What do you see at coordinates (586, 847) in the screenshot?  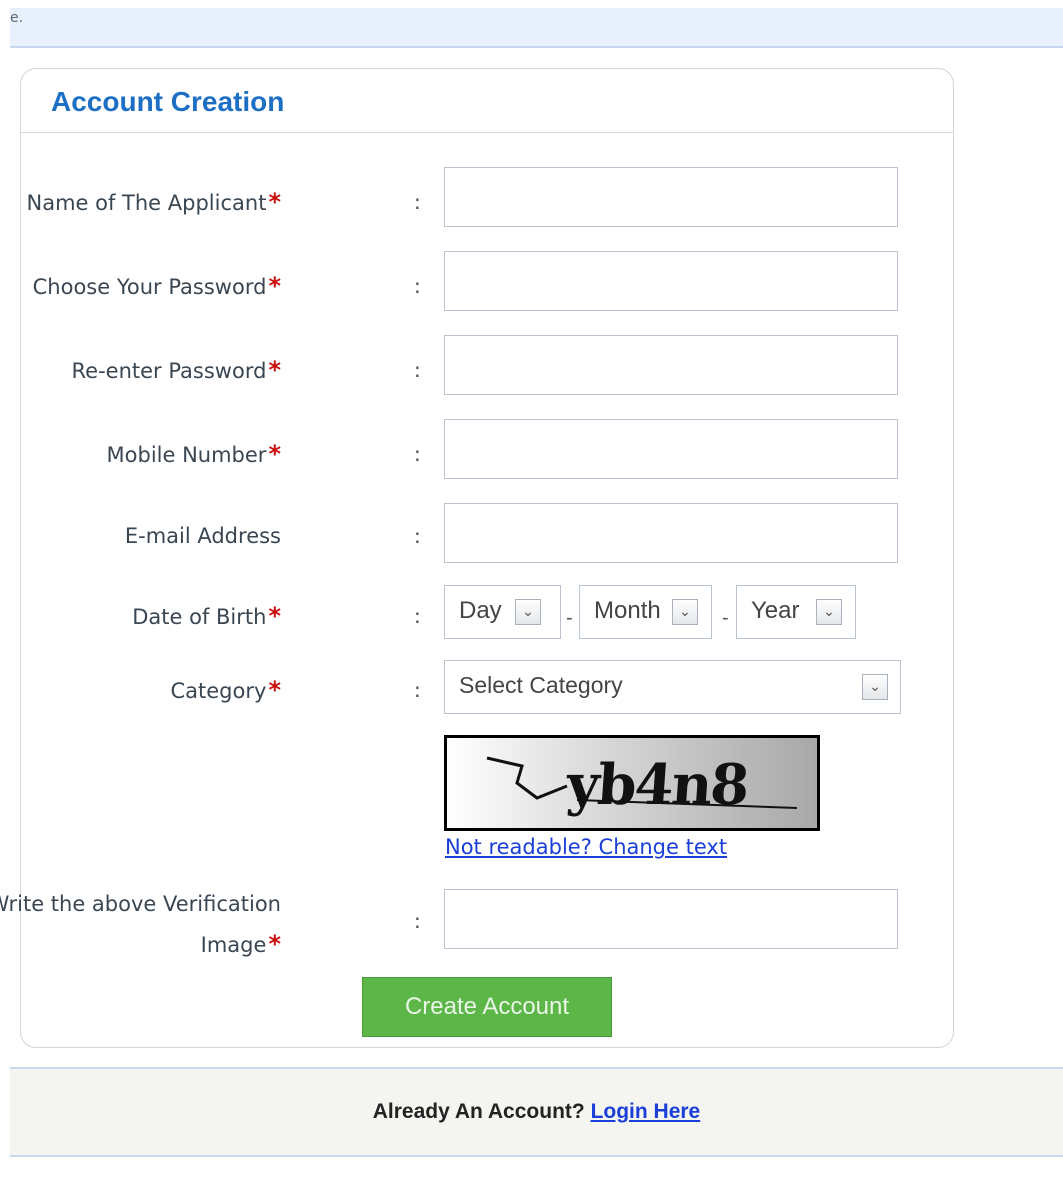 I see `change-captcha-link: Not readable? Change text` at bounding box center [586, 847].